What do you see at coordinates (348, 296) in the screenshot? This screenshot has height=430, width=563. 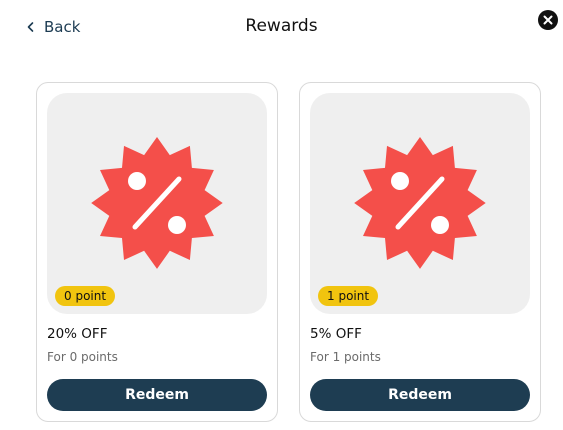 I see `points-badge: 1 point` at bounding box center [348, 296].